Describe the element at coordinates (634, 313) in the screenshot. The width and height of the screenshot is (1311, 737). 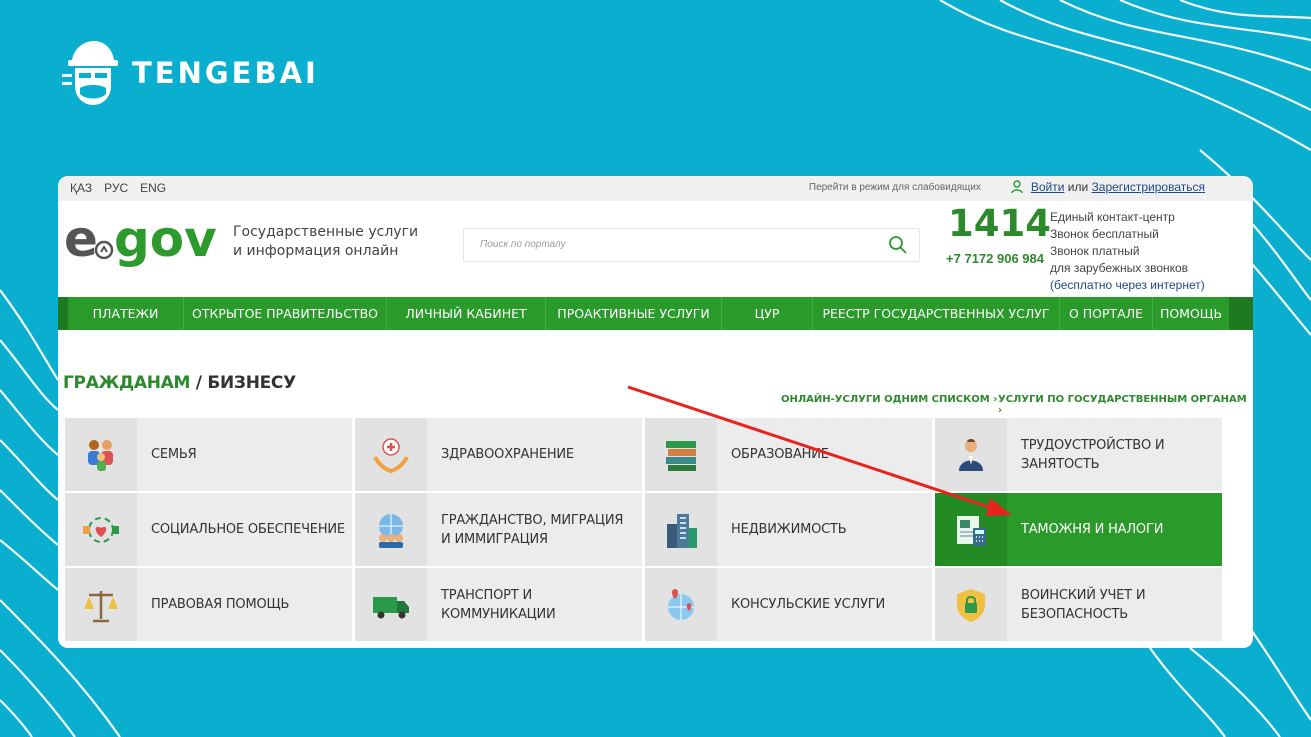
I see `nav-item-proactive-services: ПРОАКТИВНЫЕ УСЛУГИ` at that location.